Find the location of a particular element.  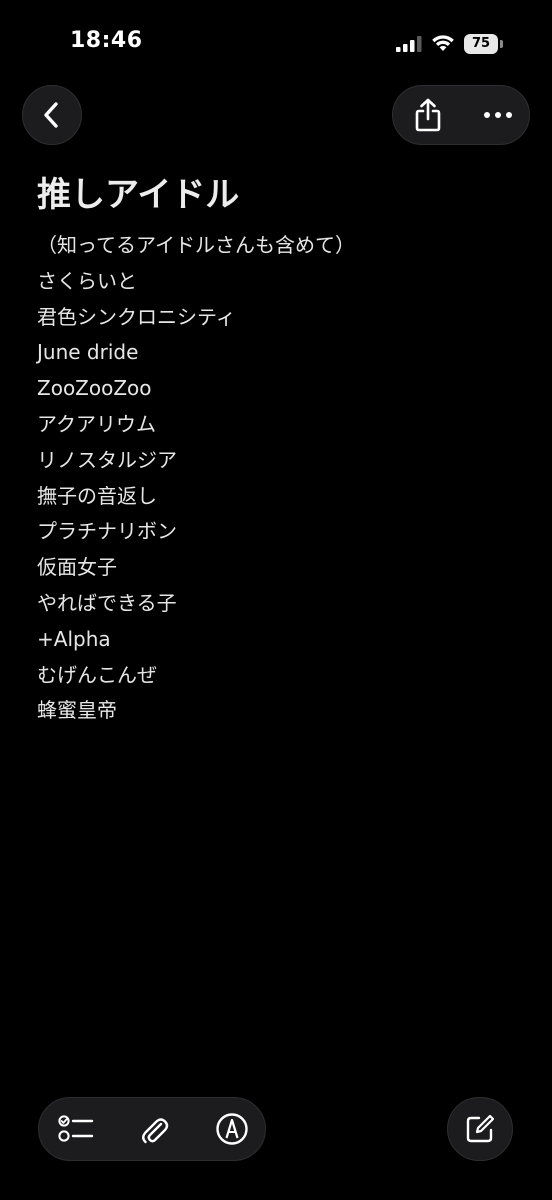

note-line: ZooZooZoo is located at coordinates (277, 389).